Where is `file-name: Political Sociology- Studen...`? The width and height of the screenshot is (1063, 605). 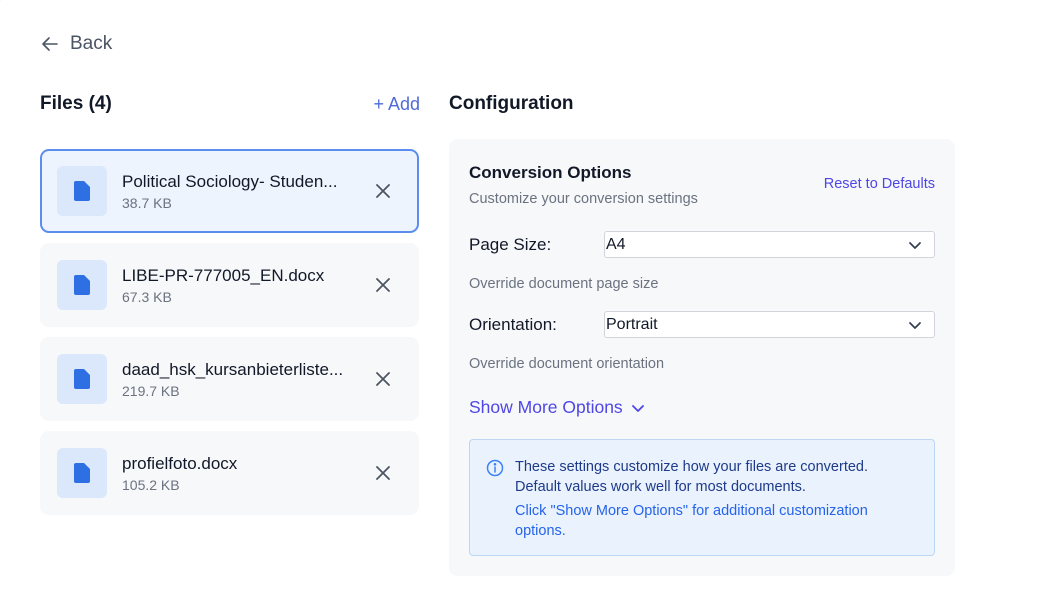 file-name: Political Sociology- Studen... is located at coordinates (230, 181).